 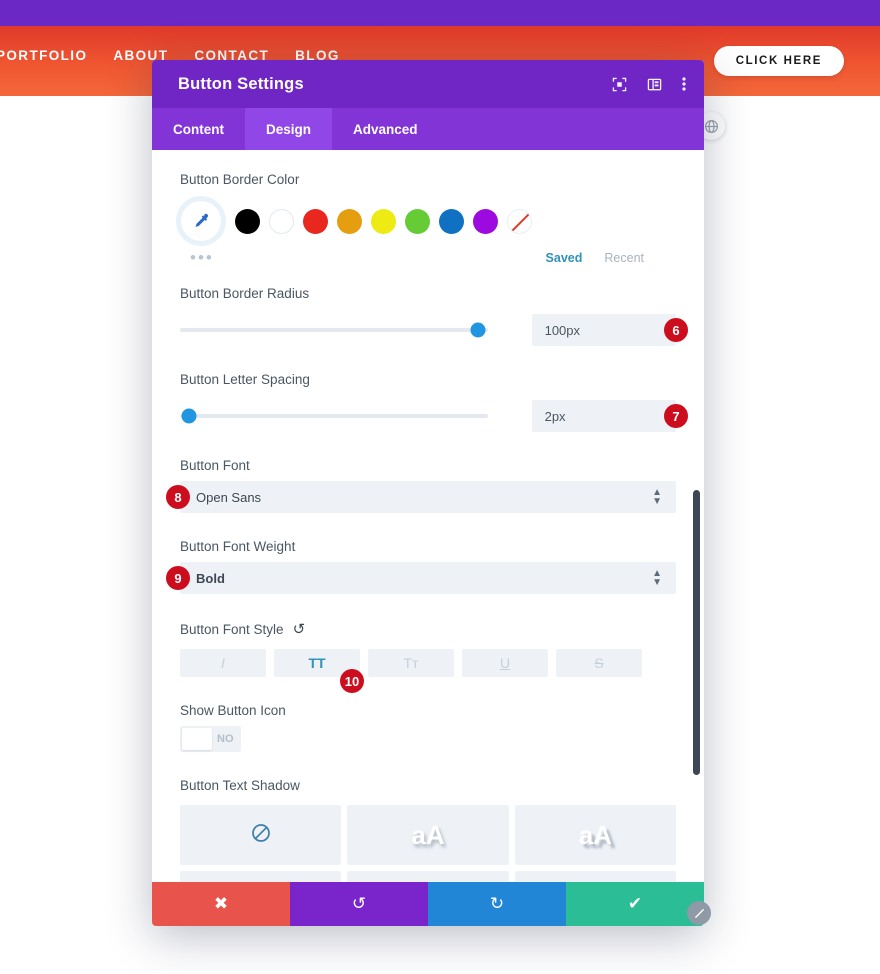 I want to click on modal-action-bar: ✖ ↺ ↻ ✔, so click(x=428, y=904).